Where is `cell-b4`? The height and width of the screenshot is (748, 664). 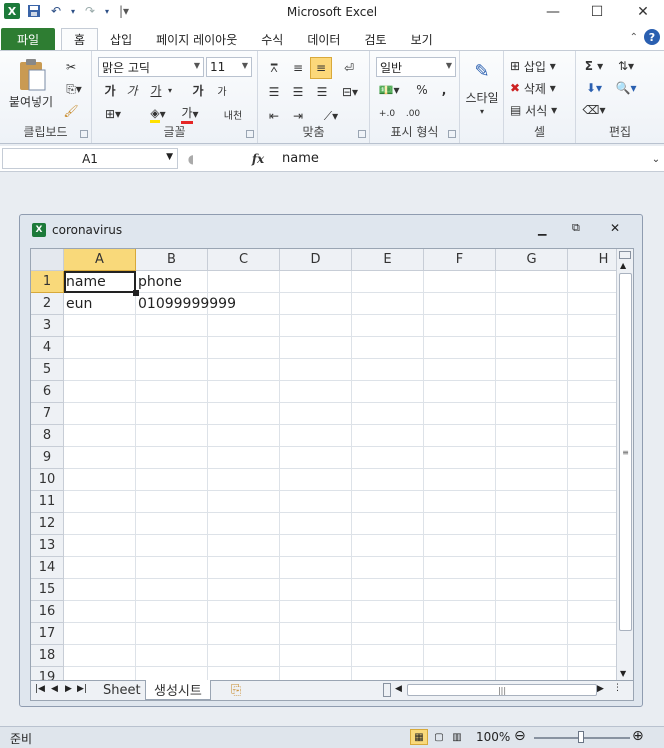
cell-b4 is located at coordinates (172, 348).